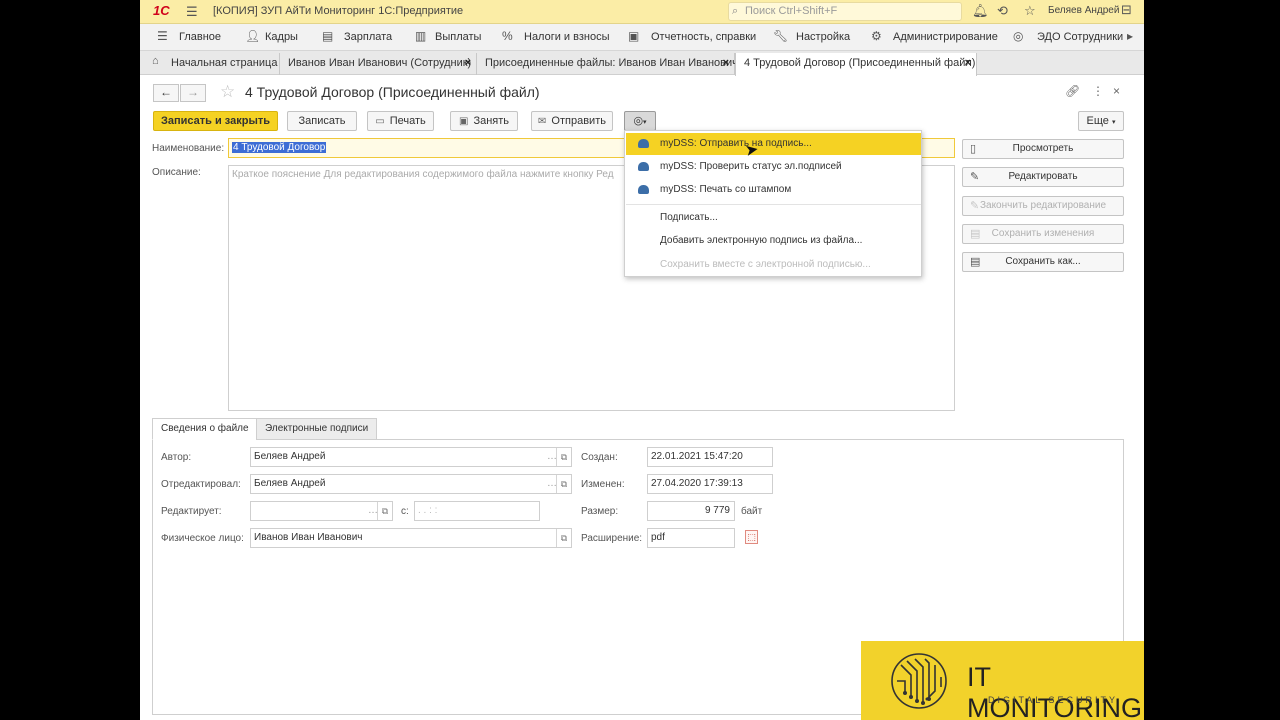 The width and height of the screenshot is (1280, 720). What do you see at coordinates (973, 149) in the screenshot?
I see `document-icon: ▯` at bounding box center [973, 149].